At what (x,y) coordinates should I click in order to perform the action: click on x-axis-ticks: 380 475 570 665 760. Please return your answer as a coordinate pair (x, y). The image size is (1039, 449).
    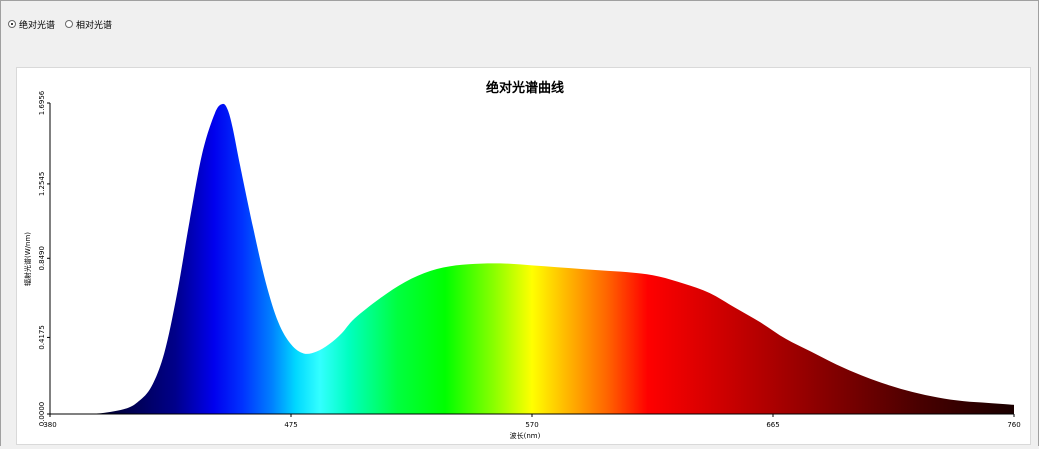
    Looking at the image, I should click on (532, 421).